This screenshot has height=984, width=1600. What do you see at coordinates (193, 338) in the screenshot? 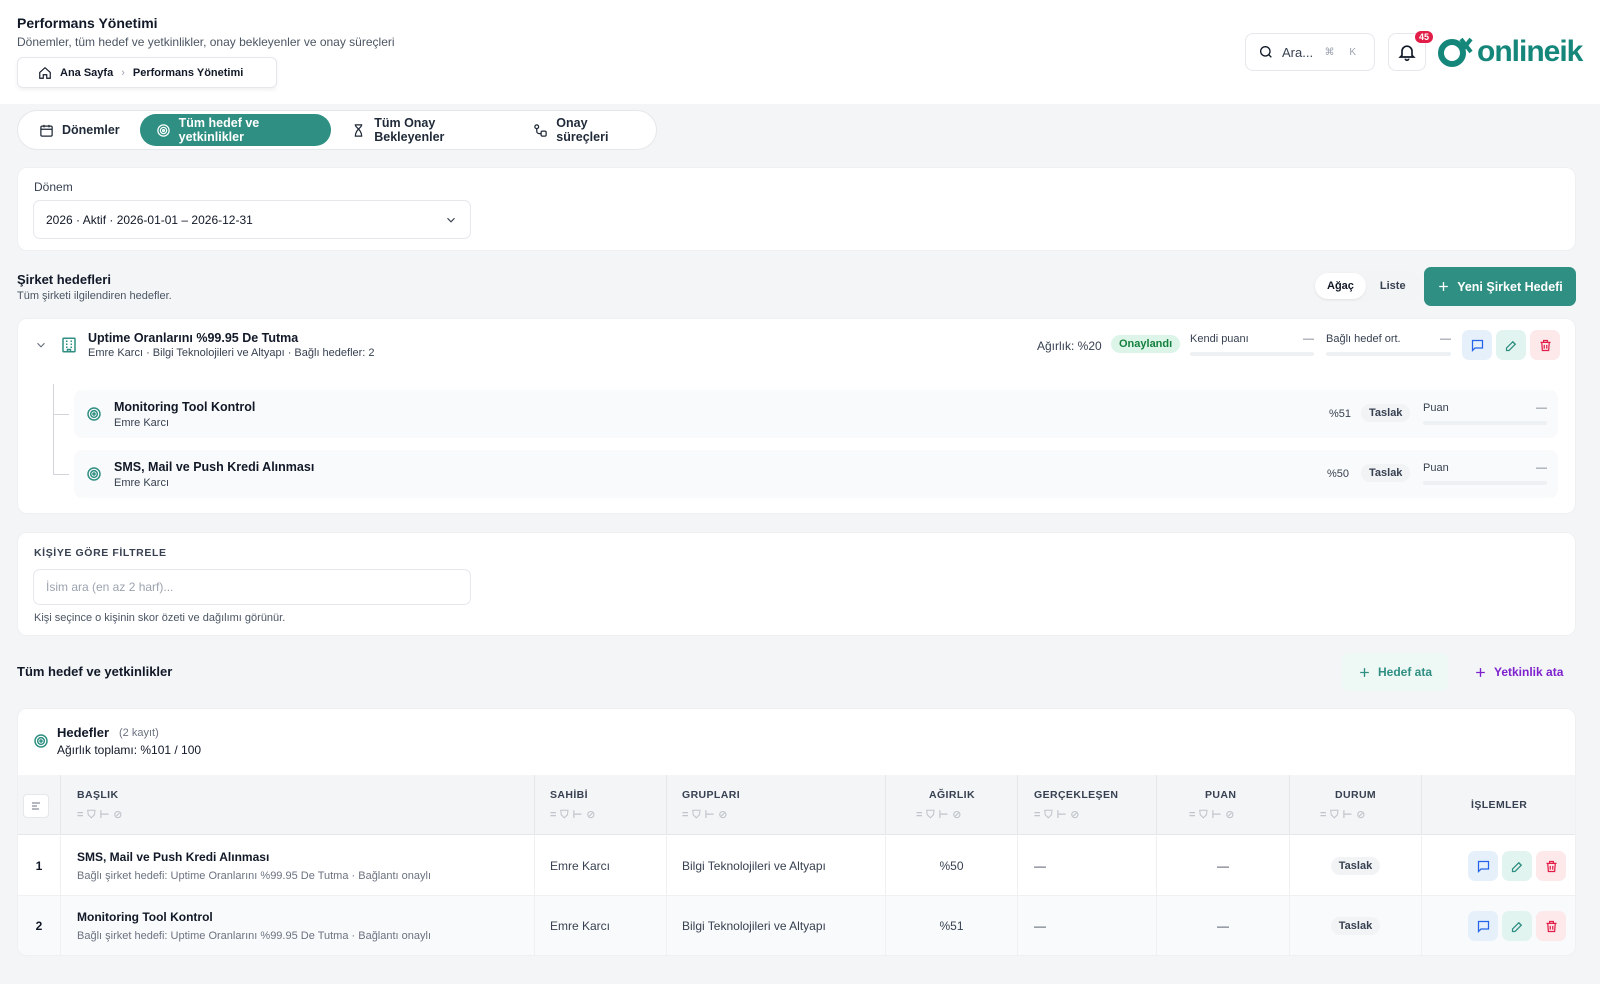
I see `company-goal-title: Uptime Oranlarını %99.95 De Tutma` at bounding box center [193, 338].